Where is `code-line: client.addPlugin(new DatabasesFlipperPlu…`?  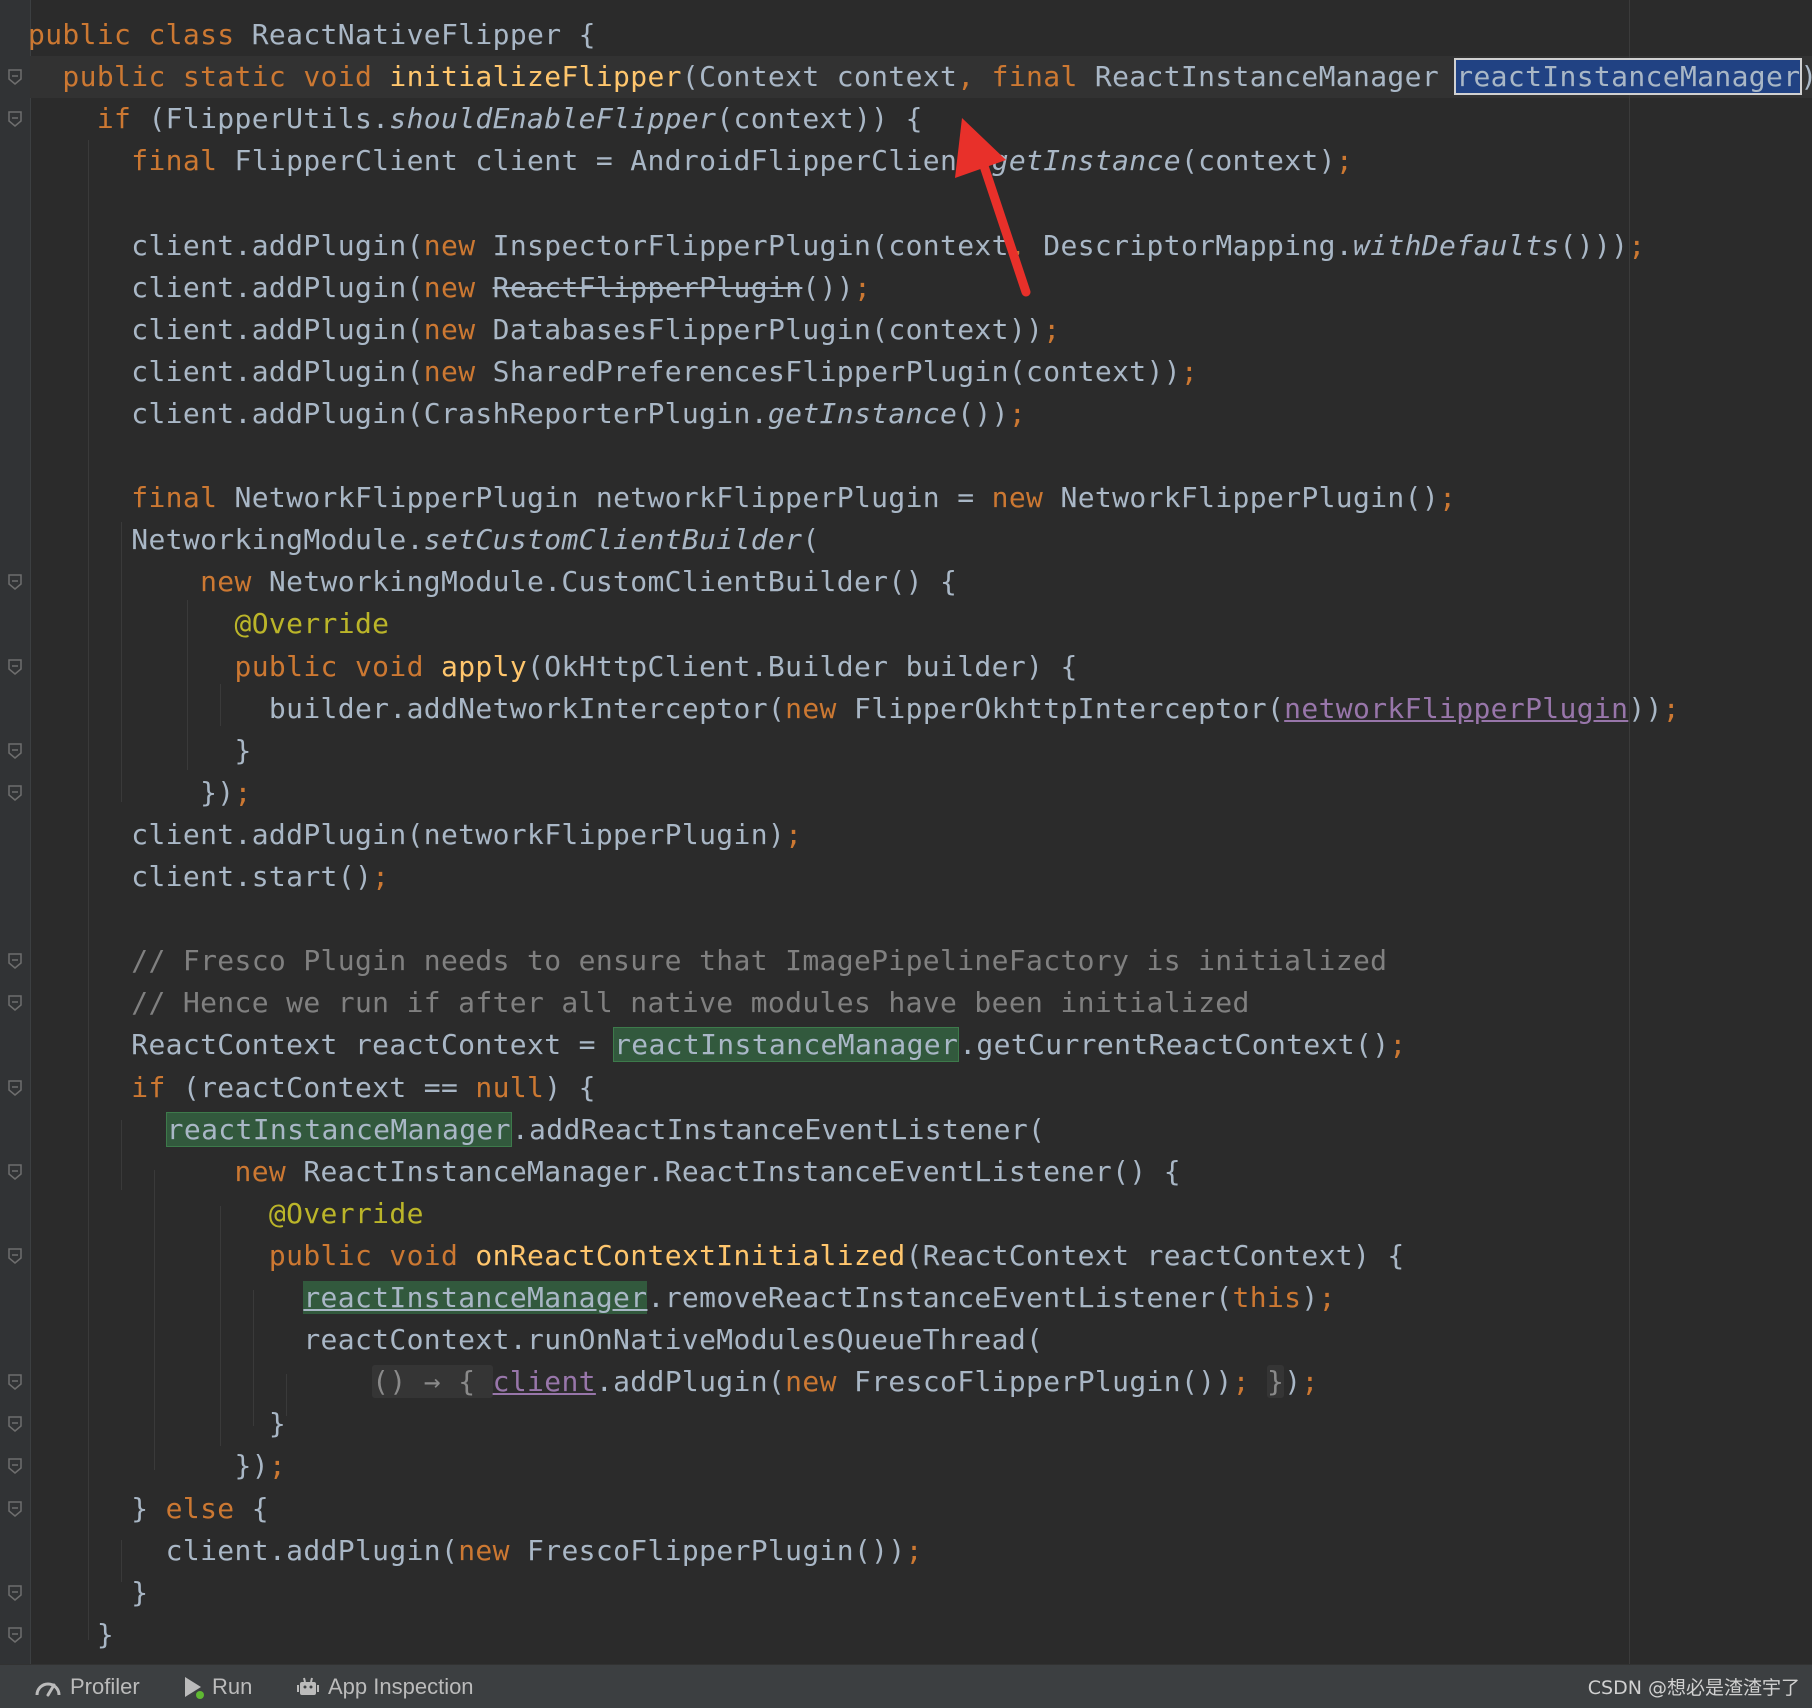 code-line: client.addPlugin(new DatabasesFlipperPlu… is located at coordinates (544, 330).